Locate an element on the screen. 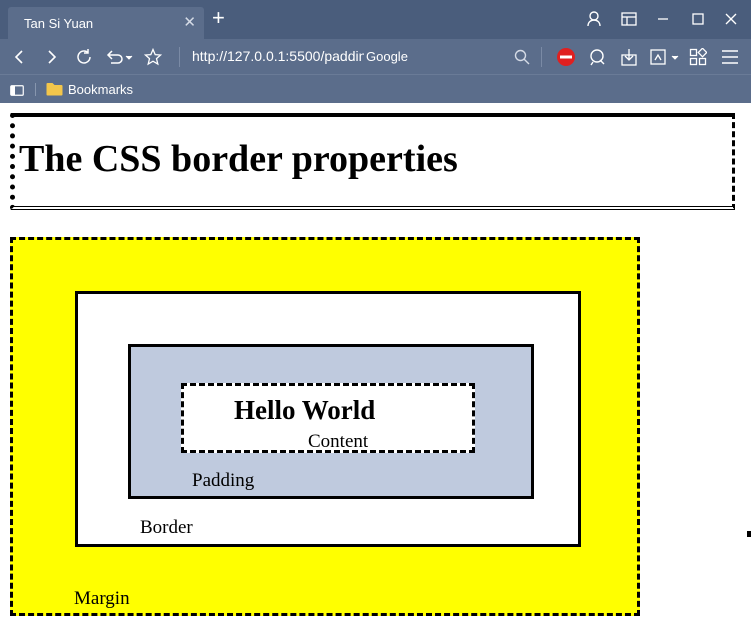 The height and width of the screenshot is (638, 751). bookmarks-folder: Bookmarks is located at coordinates (100, 89).